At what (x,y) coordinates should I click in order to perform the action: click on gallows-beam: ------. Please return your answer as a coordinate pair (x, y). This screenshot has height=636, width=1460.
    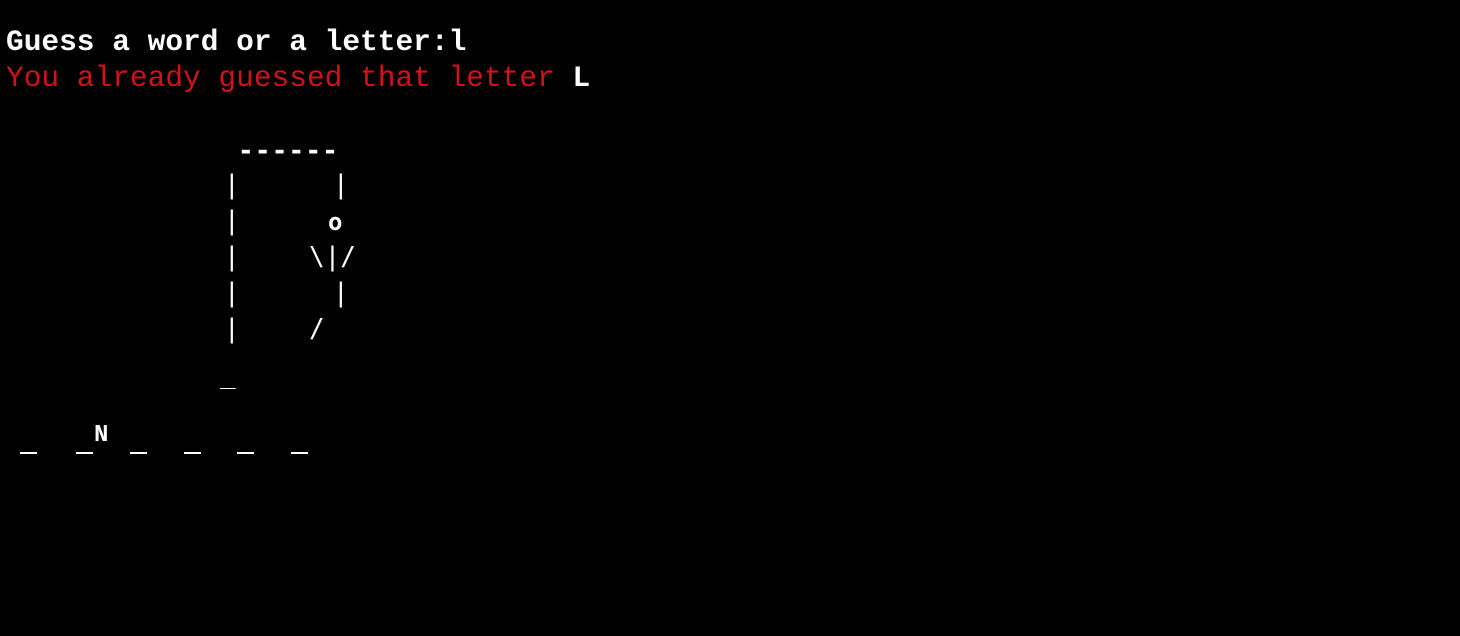
    Looking at the image, I should click on (289, 151).